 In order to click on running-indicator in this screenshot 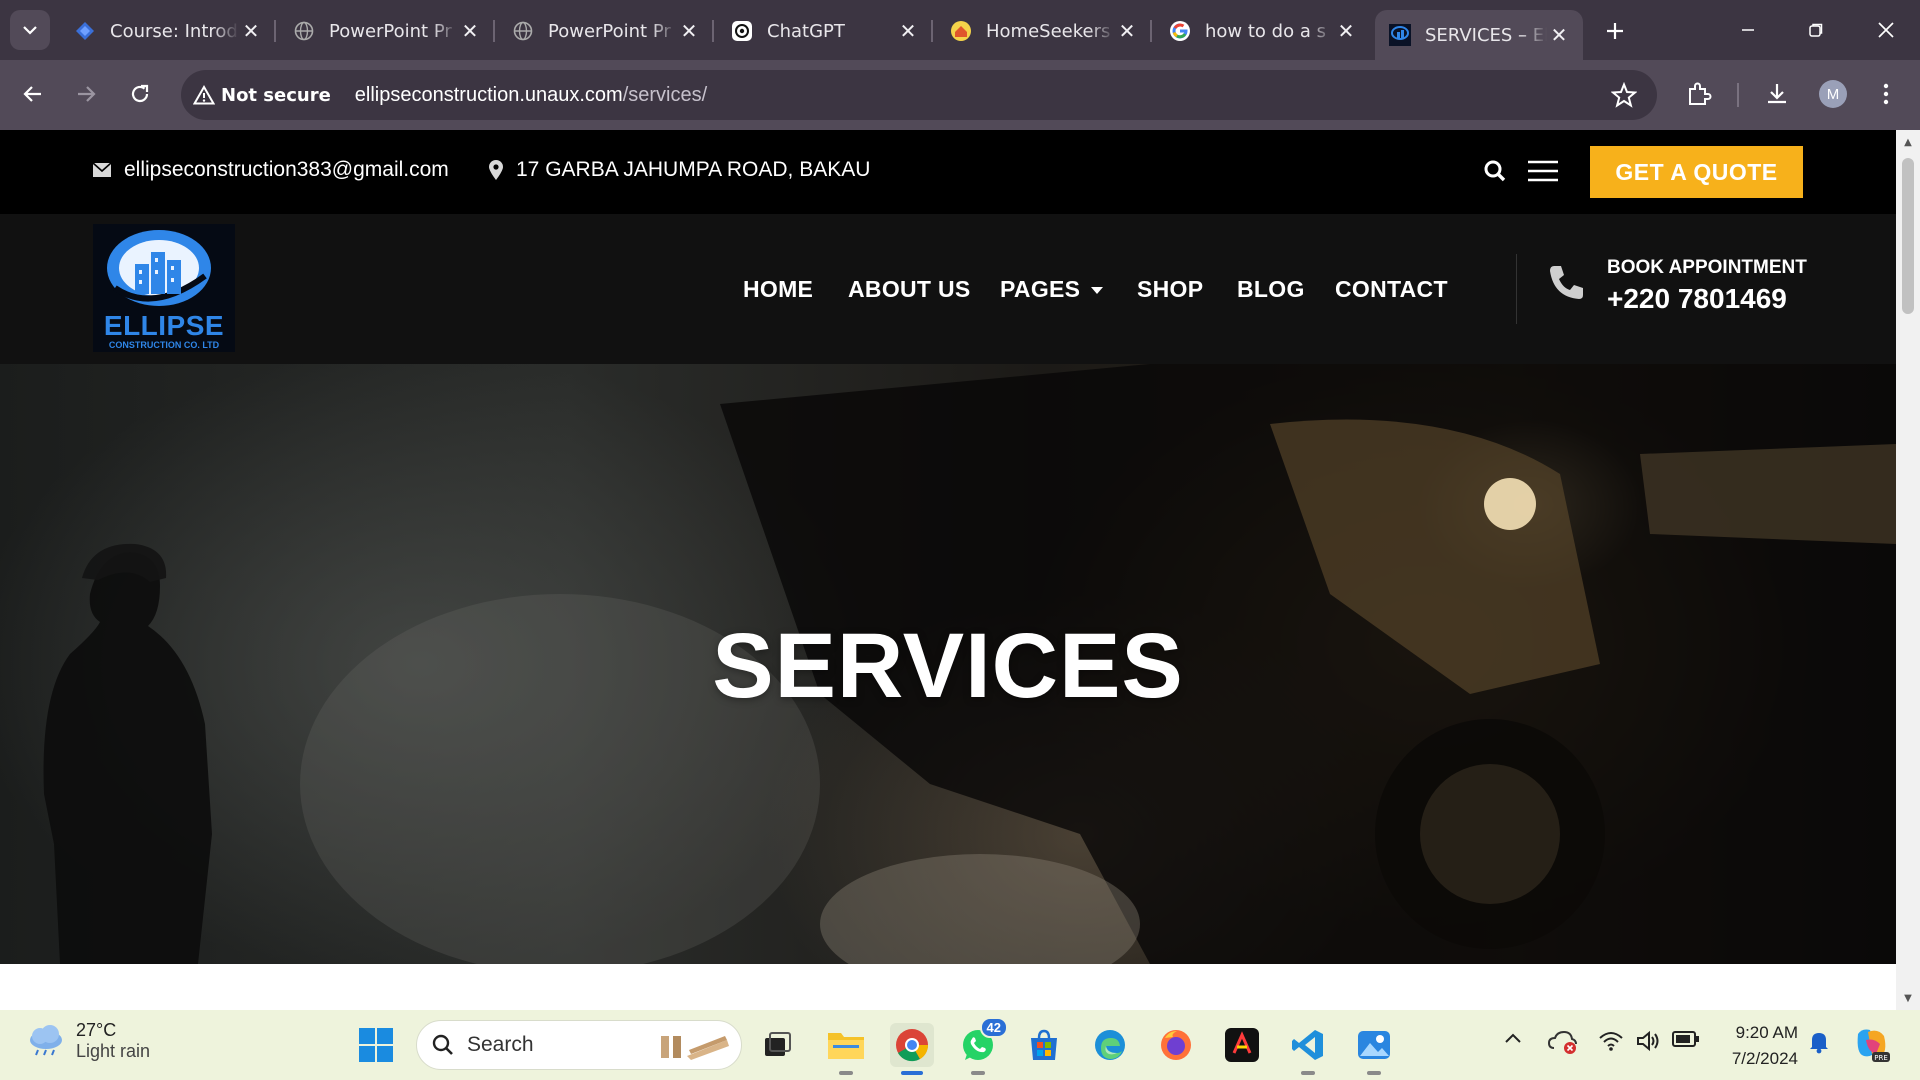, I will do `click(978, 1073)`.